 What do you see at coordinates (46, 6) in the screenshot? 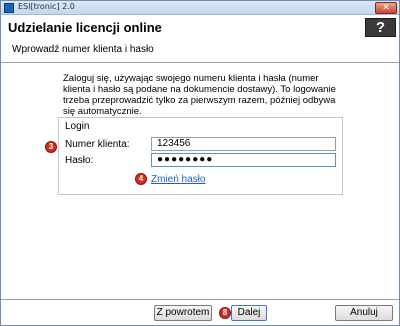
I see `window-title: ESI[tronic] 2.0` at bounding box center [46, 6].